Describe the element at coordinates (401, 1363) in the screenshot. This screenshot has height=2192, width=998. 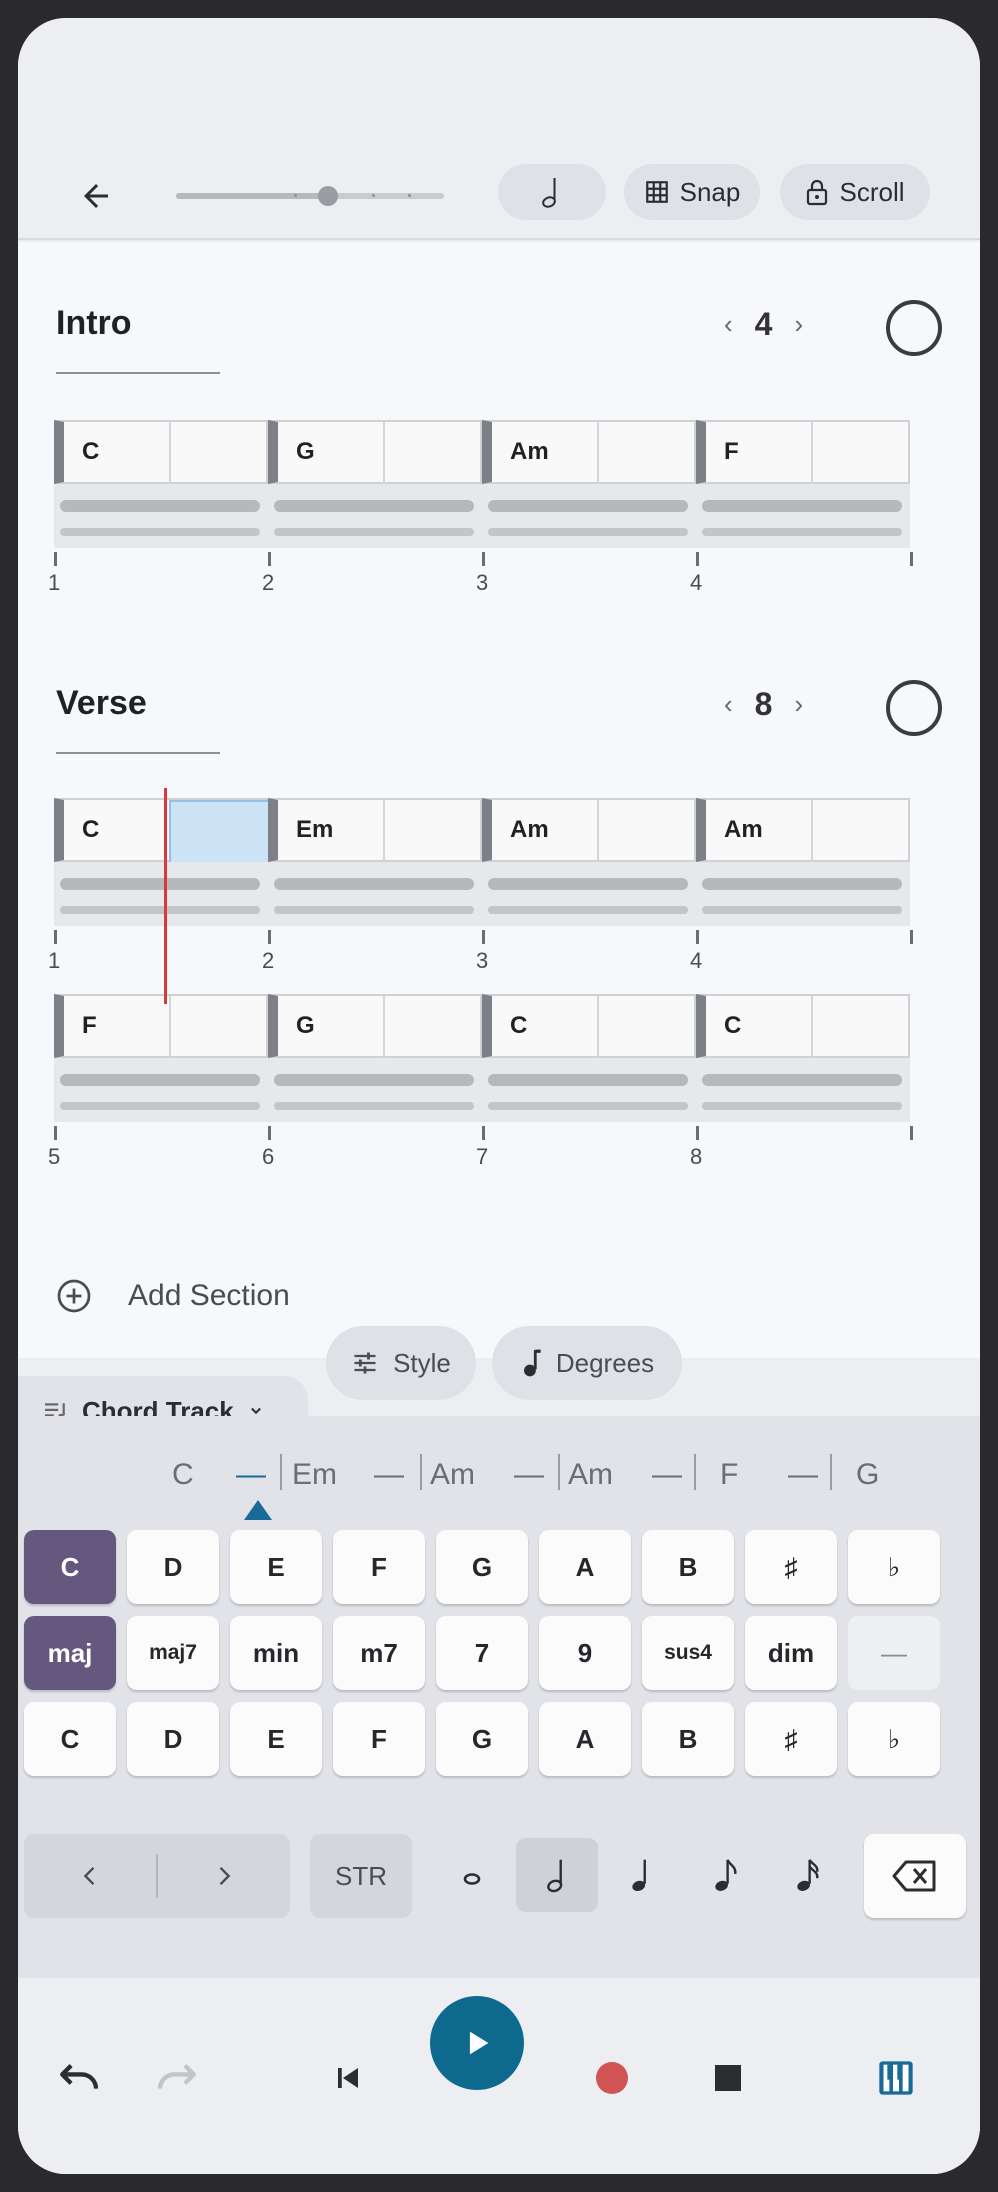
I see `style-tab: Style` at that location.